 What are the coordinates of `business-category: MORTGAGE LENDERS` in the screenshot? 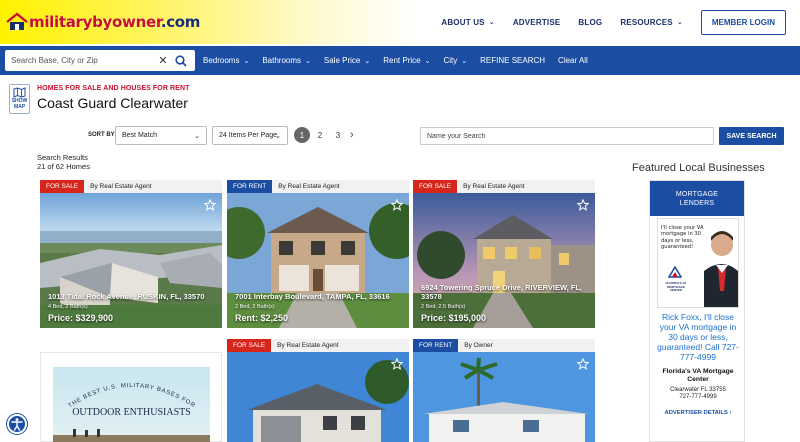 It's located at (697, 198).